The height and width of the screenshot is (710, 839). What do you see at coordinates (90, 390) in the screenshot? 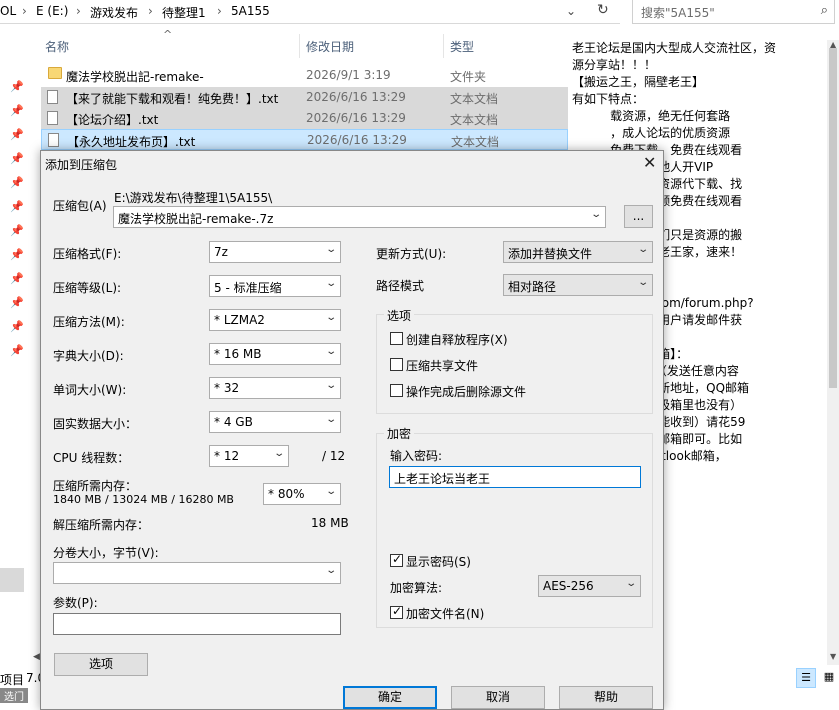
I see `word-label: 单词大小(W):` at bounding box center [90, 390].